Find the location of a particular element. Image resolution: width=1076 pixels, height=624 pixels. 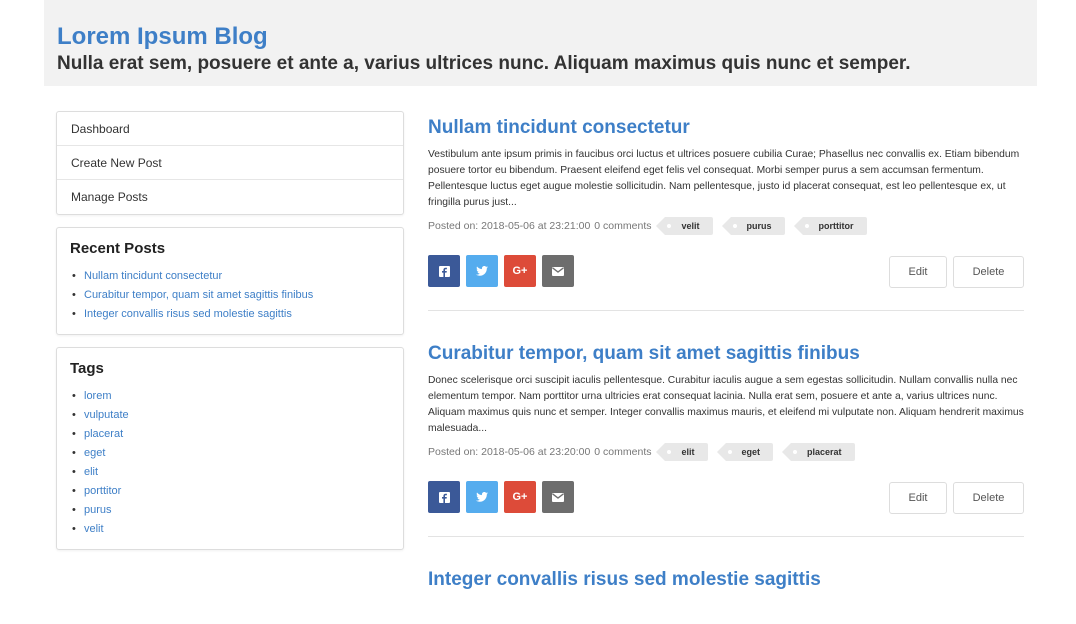

tag-link: eget is located at coordinates (94, 453).